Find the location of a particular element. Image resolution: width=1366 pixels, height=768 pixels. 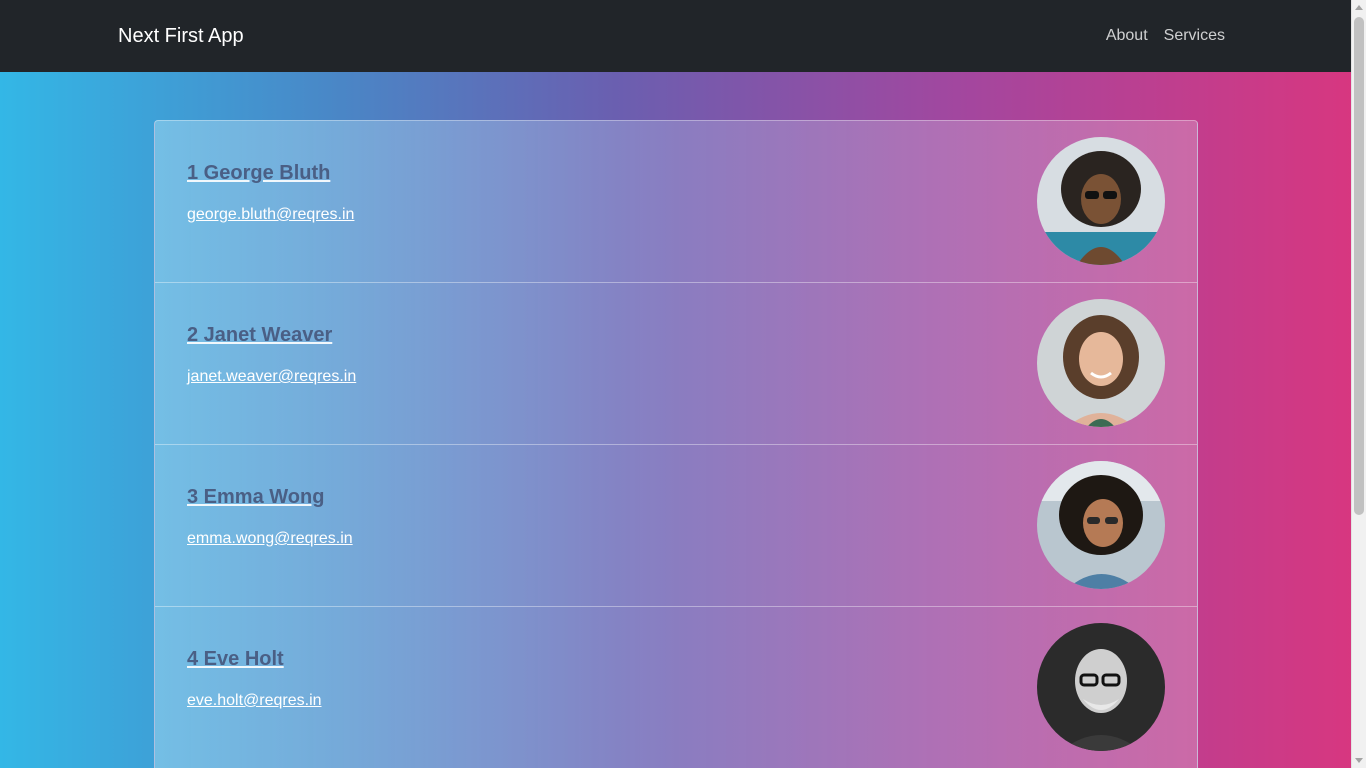

user-email-link: emma.wong@reqres.in is located at coordinates (270, 539).